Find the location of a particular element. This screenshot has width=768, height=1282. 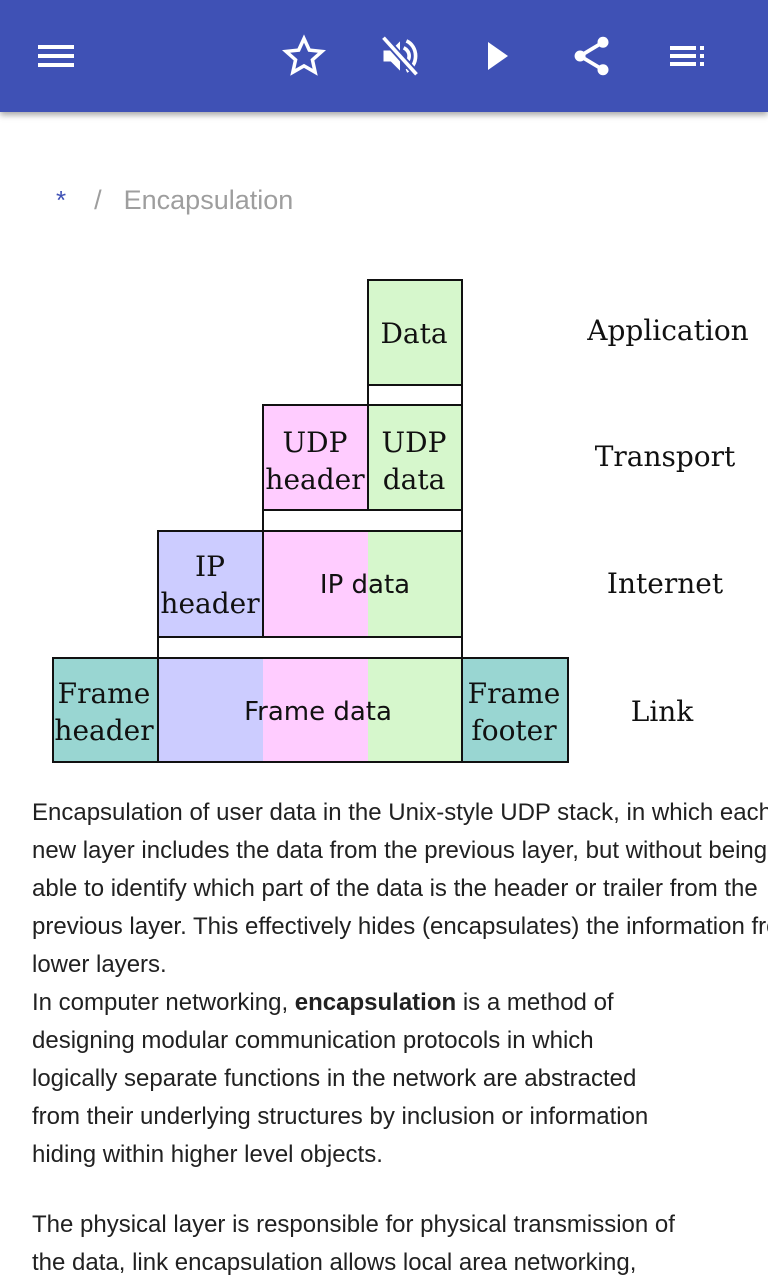

menu-button is located at coordinates (56, 56).